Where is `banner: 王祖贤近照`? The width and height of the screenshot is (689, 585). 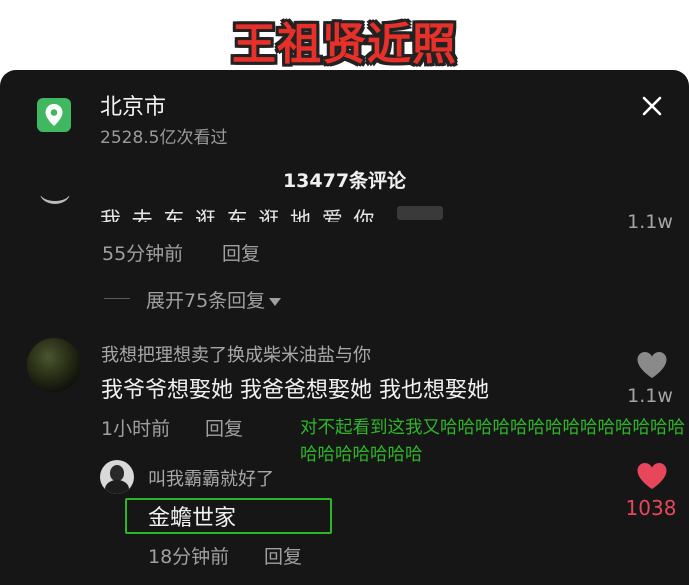 banner: 王祖贤近照 is located at coordinates (344, 35).